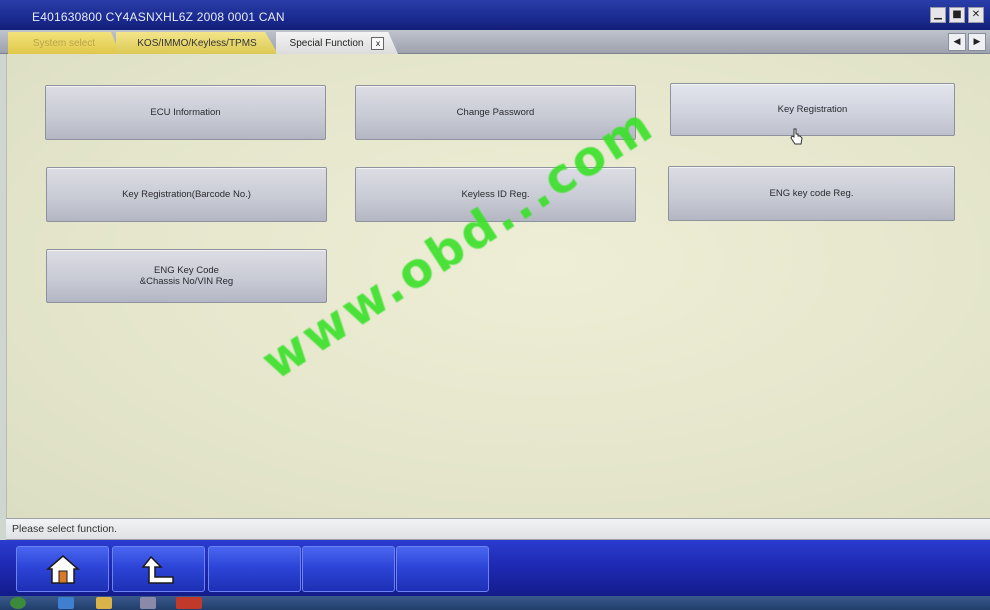  What do you see at coordinates (186, 276) in the screenshot?
I see `eng-key-code-chassis-vin-button: ENG Key Code &Chassis No/VIN Reg` at bounding box center [186, 276].